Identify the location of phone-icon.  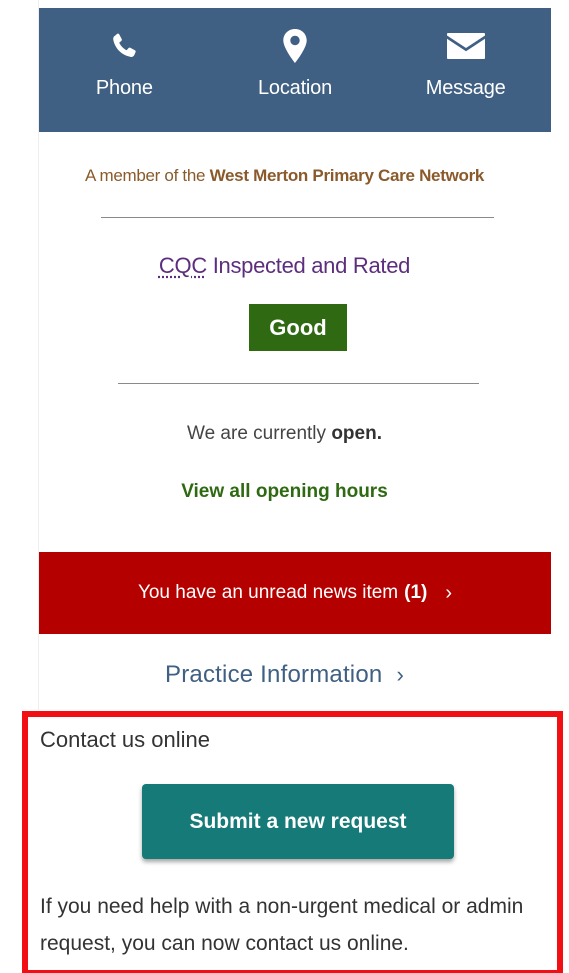
(124, 46).